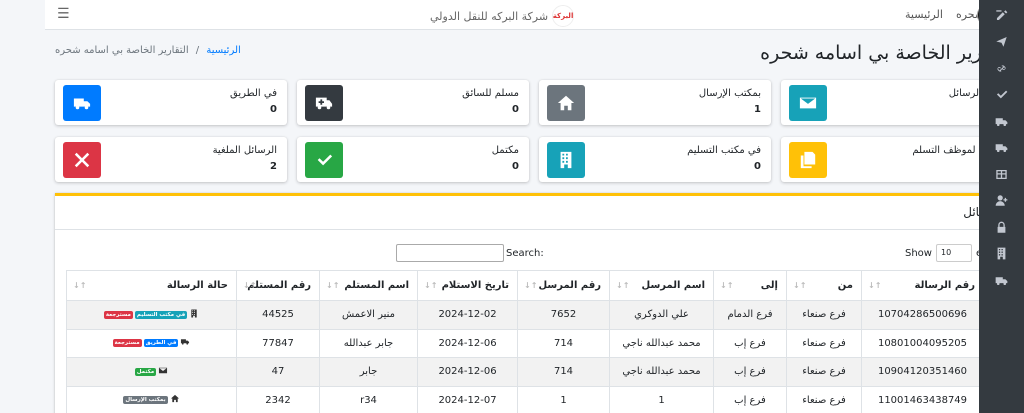 The width and height of the screenshot is (1024, 413). I want to click on truck-loading-icon, so click(1001, 280).